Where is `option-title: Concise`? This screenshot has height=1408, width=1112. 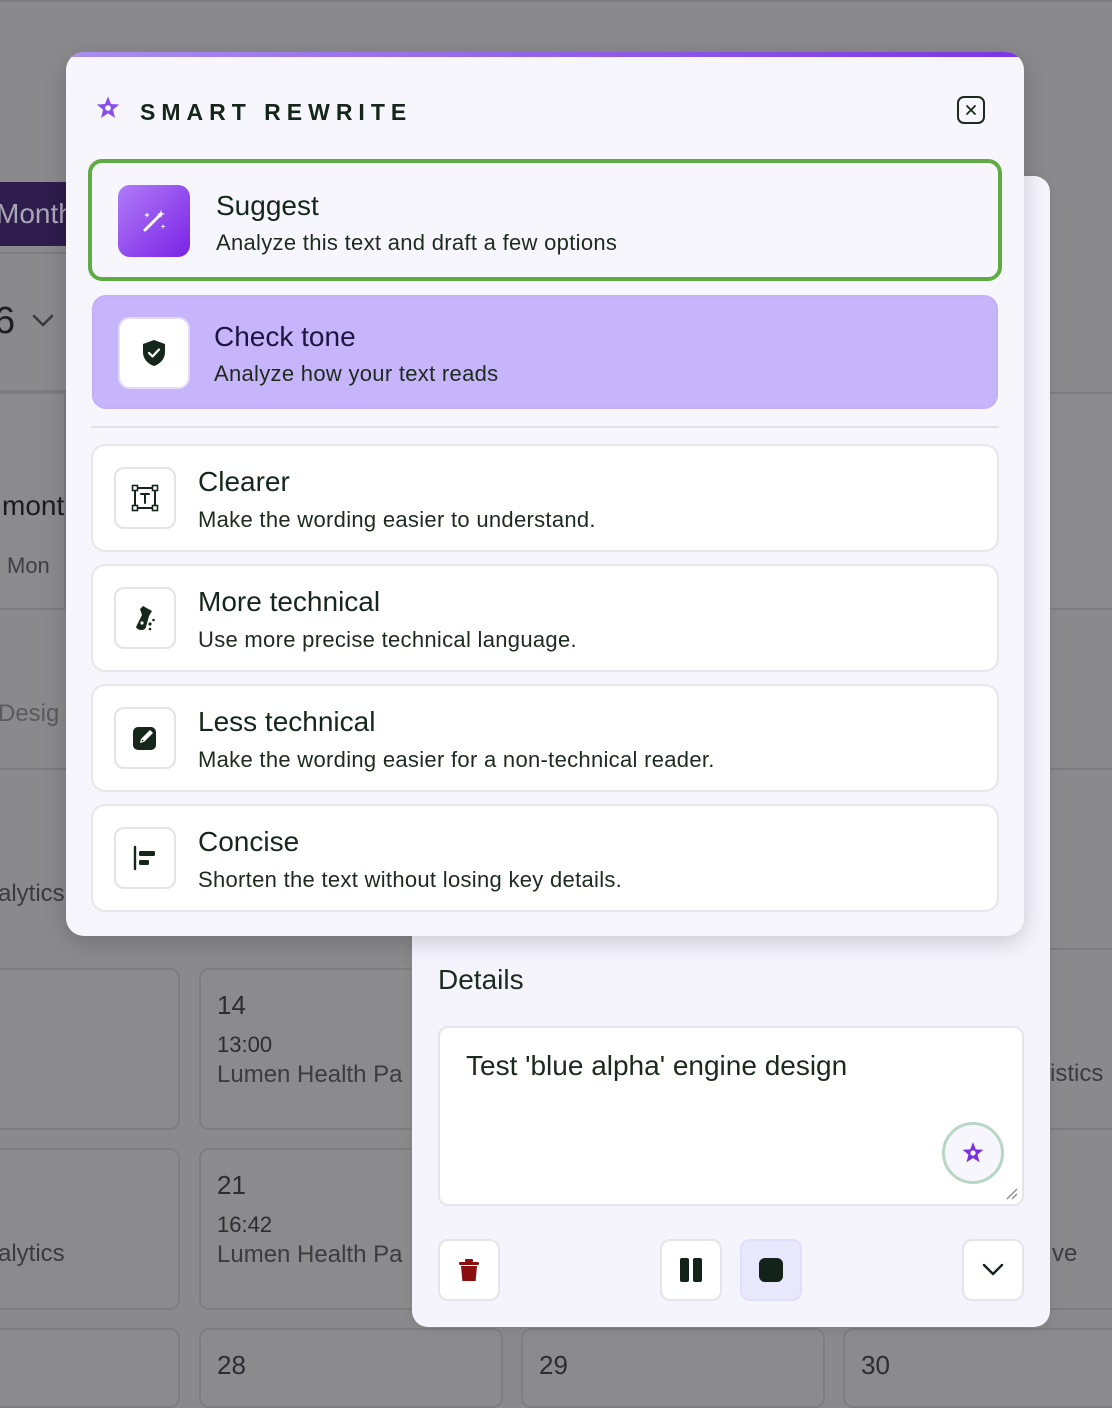 option-title: Concise is located at coordinates (249, 841).